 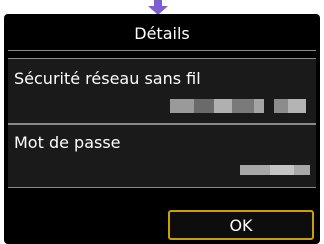 I want to click on title-divider, so click(x=162, y=50).